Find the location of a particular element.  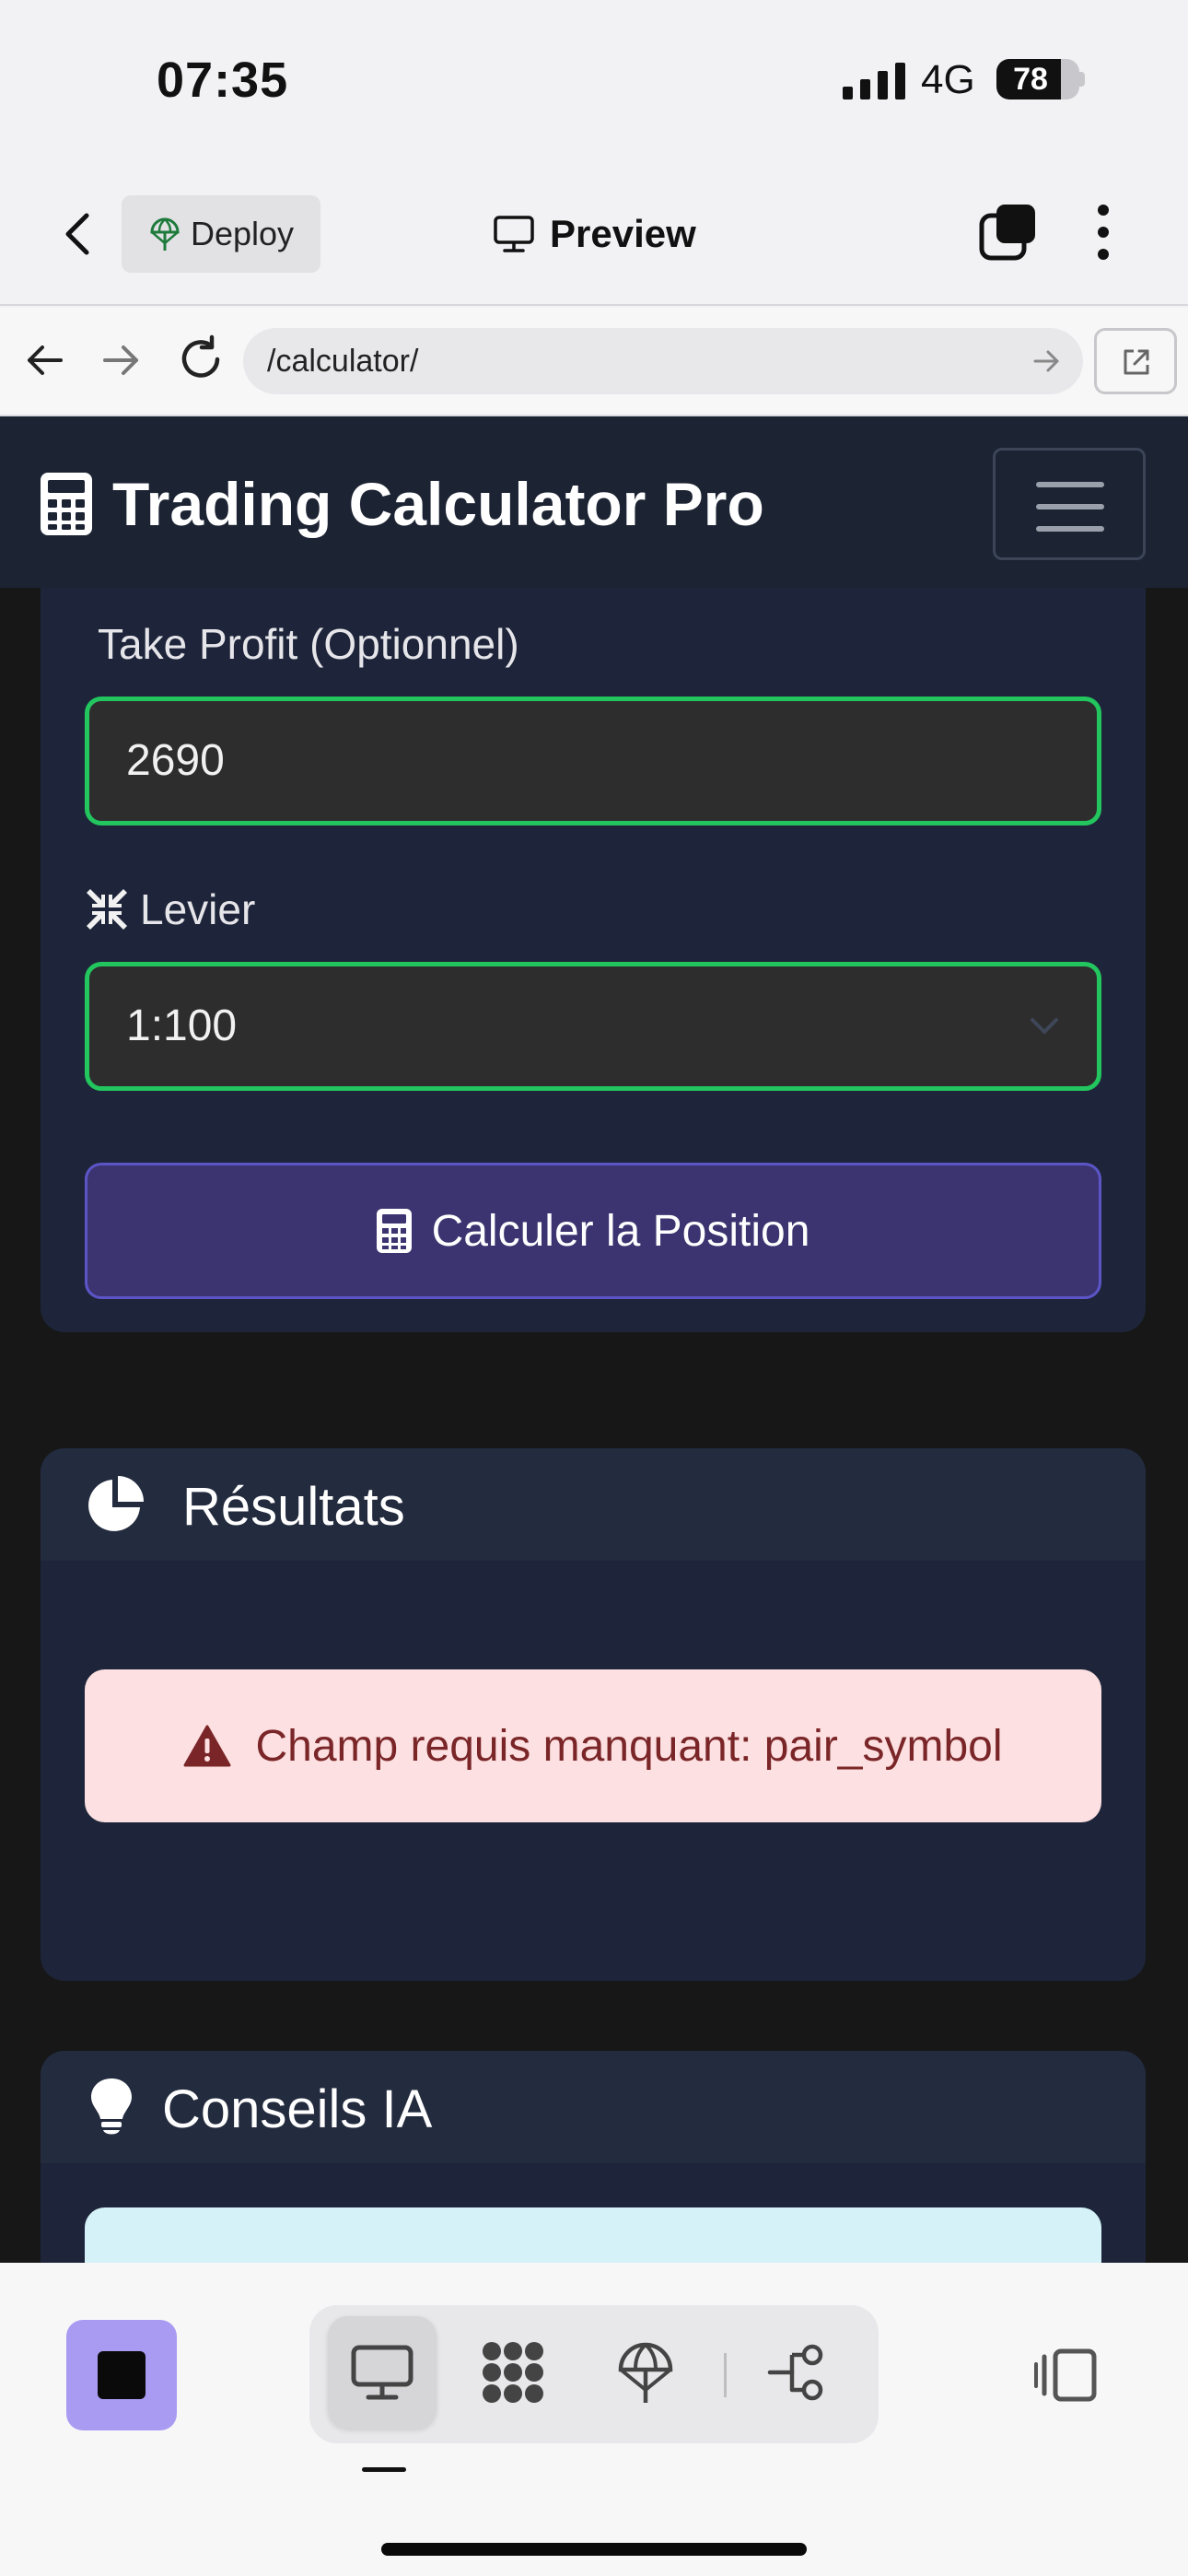

error-alert: Champ requis manquant: pair_symbol is located at coordinates (593, 1745).